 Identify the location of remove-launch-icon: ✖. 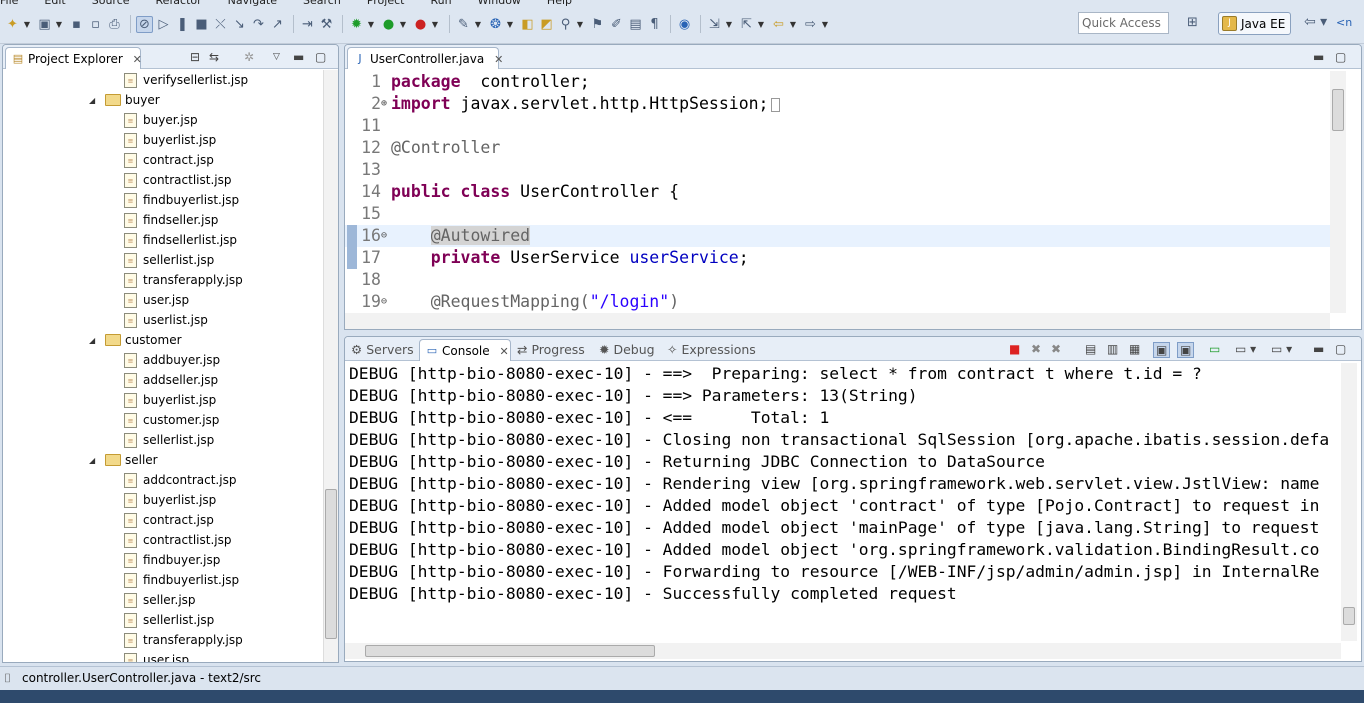
(1036, 349).